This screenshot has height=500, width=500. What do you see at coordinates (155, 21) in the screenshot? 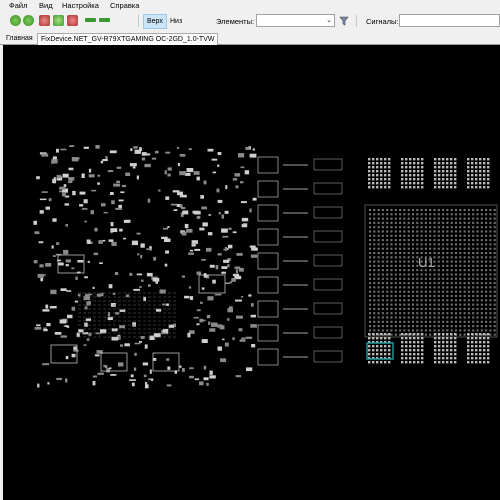
I see `top-side-button: Верх` at bounding box center [155, 21].